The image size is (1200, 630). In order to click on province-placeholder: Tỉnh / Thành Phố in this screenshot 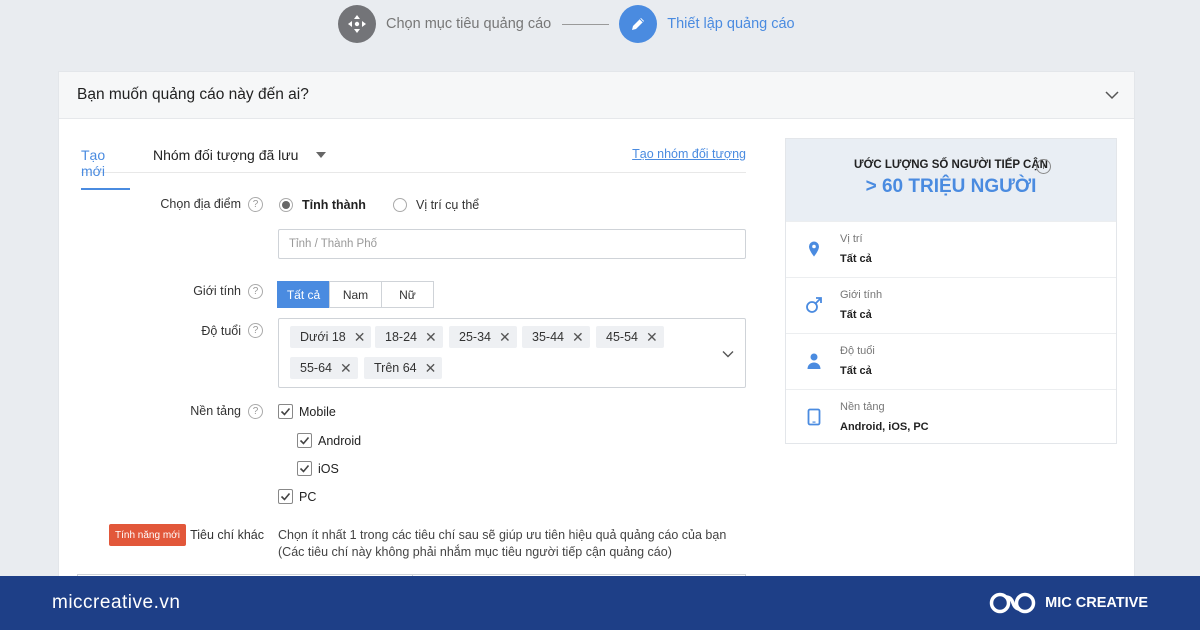, I will do `click(333, 244)`.